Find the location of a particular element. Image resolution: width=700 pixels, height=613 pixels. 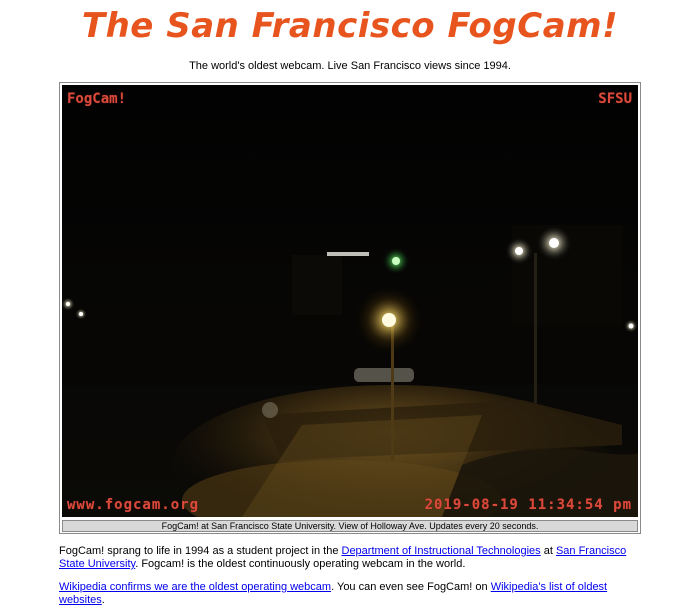

department-link: Department of Instructional Technologies is located at coordinates (441, 551).